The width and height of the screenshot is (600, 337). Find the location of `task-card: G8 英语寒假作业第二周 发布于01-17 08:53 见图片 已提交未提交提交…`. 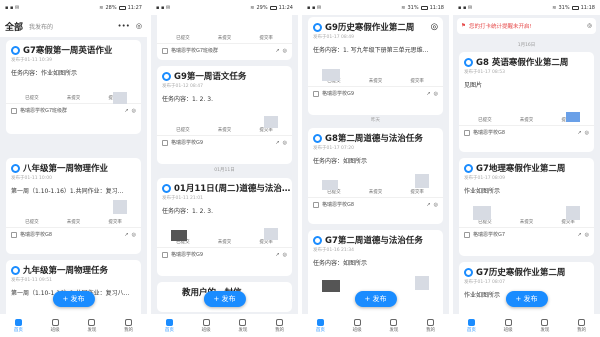

task-card: G8 英语寒假作业第二周 发布于01-17 08:53 见图片 已提交未提交提交… is located at coordinates (526, 102).